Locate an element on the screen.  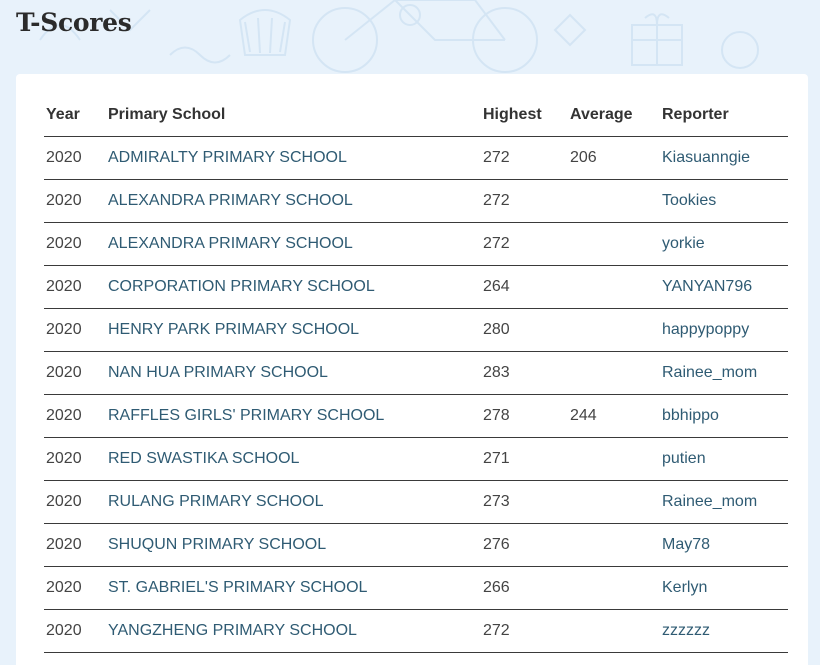
cell-reporter: YANYAN796 is located at coordinates (725, 287).